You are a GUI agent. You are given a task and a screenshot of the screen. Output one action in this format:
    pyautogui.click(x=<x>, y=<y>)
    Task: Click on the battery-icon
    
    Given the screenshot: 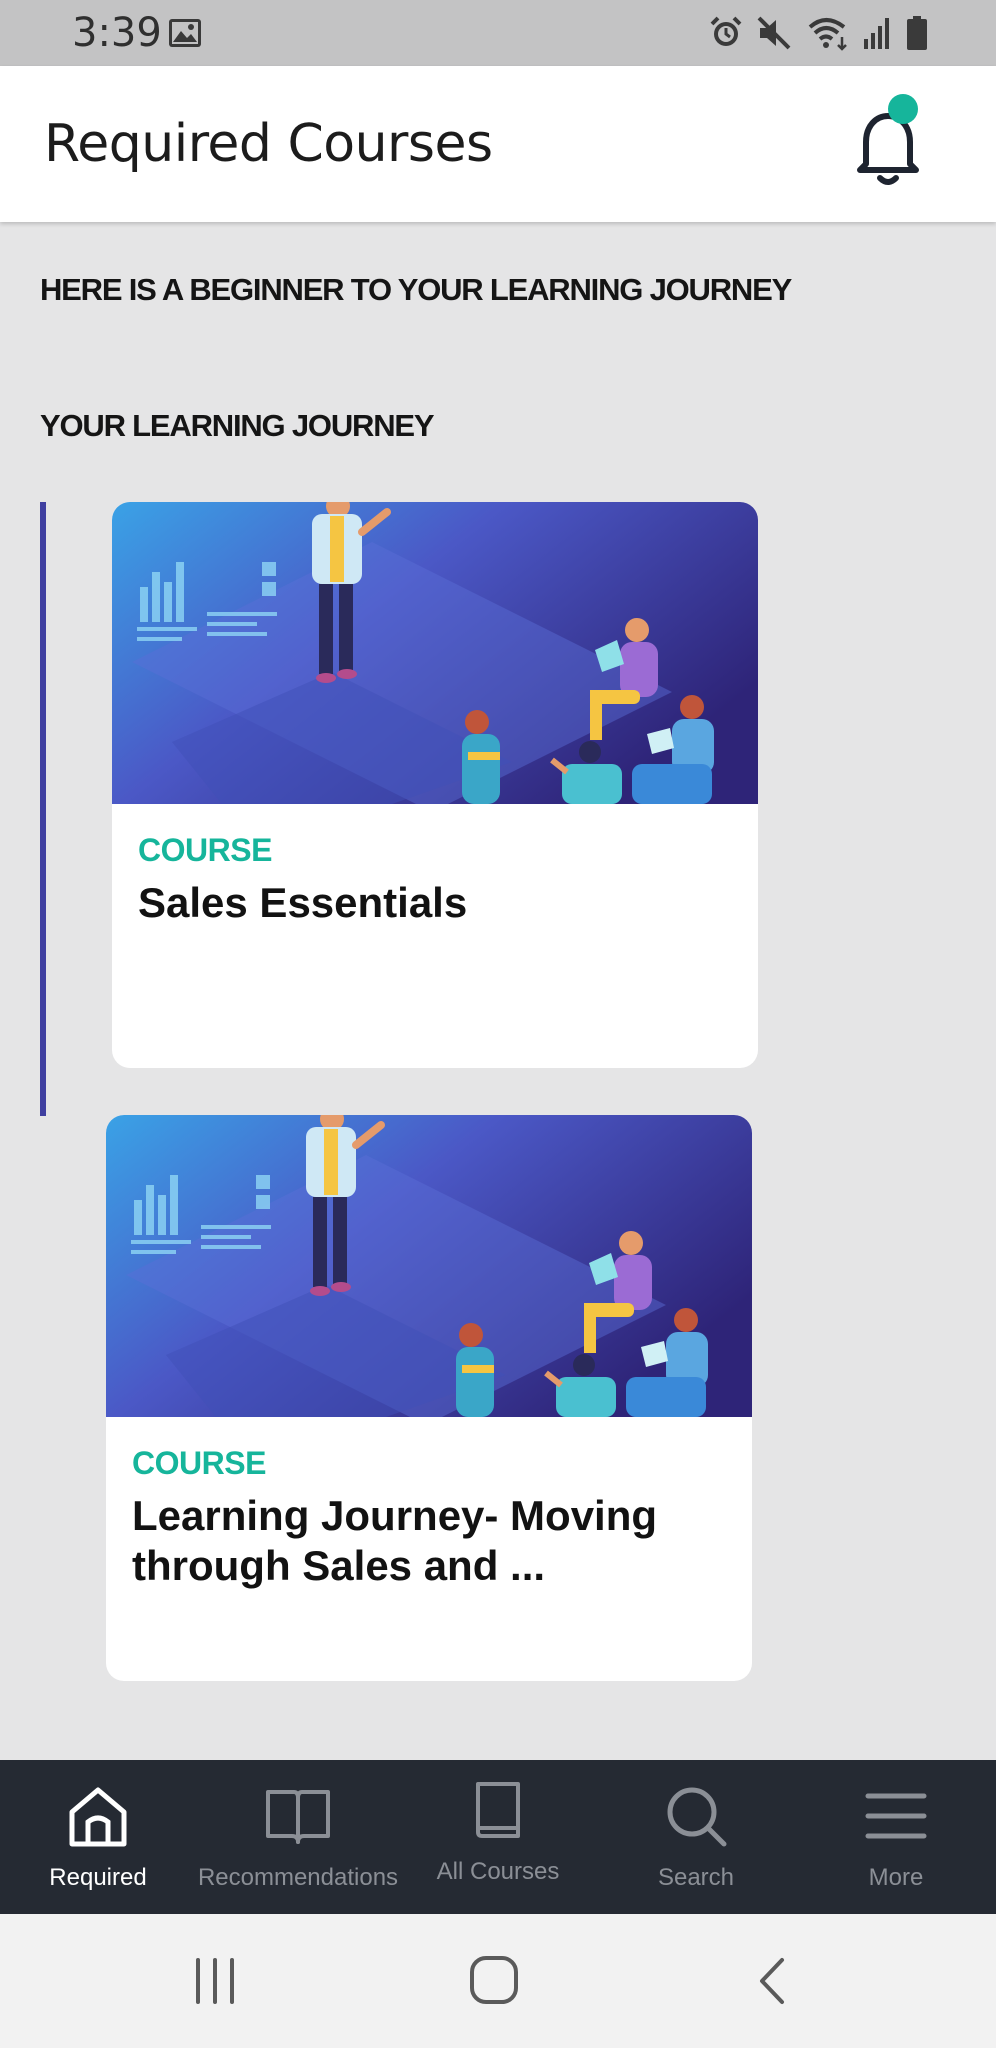 What is the action you would take?
    pyautogui.click(x=917, y=33)
    